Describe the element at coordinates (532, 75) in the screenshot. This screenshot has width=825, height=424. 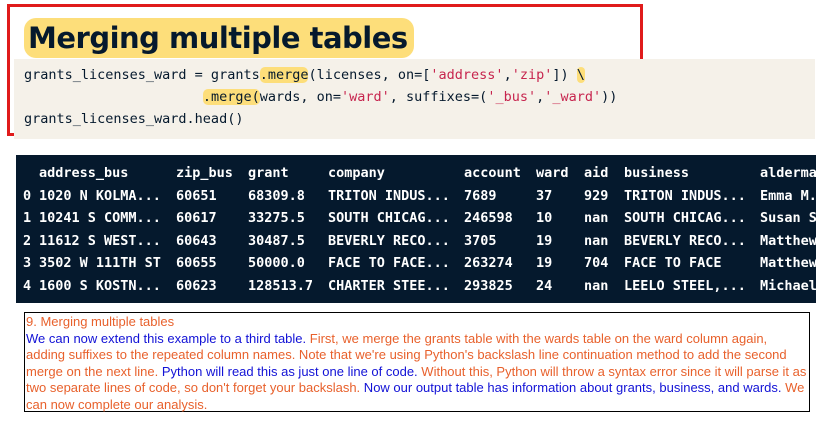
I see `code-string: 'zip'` at that location.